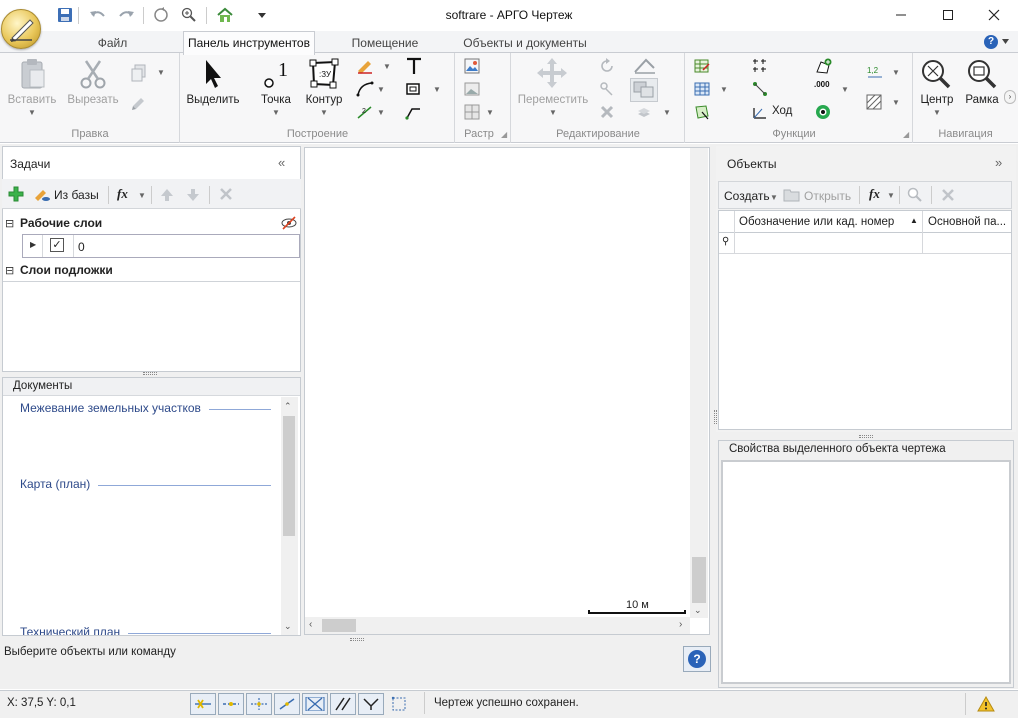  What do you see at coordinates (697, 659) in the screenshot?
I see `command-help-button: ?` at bounding box center [697, 659].